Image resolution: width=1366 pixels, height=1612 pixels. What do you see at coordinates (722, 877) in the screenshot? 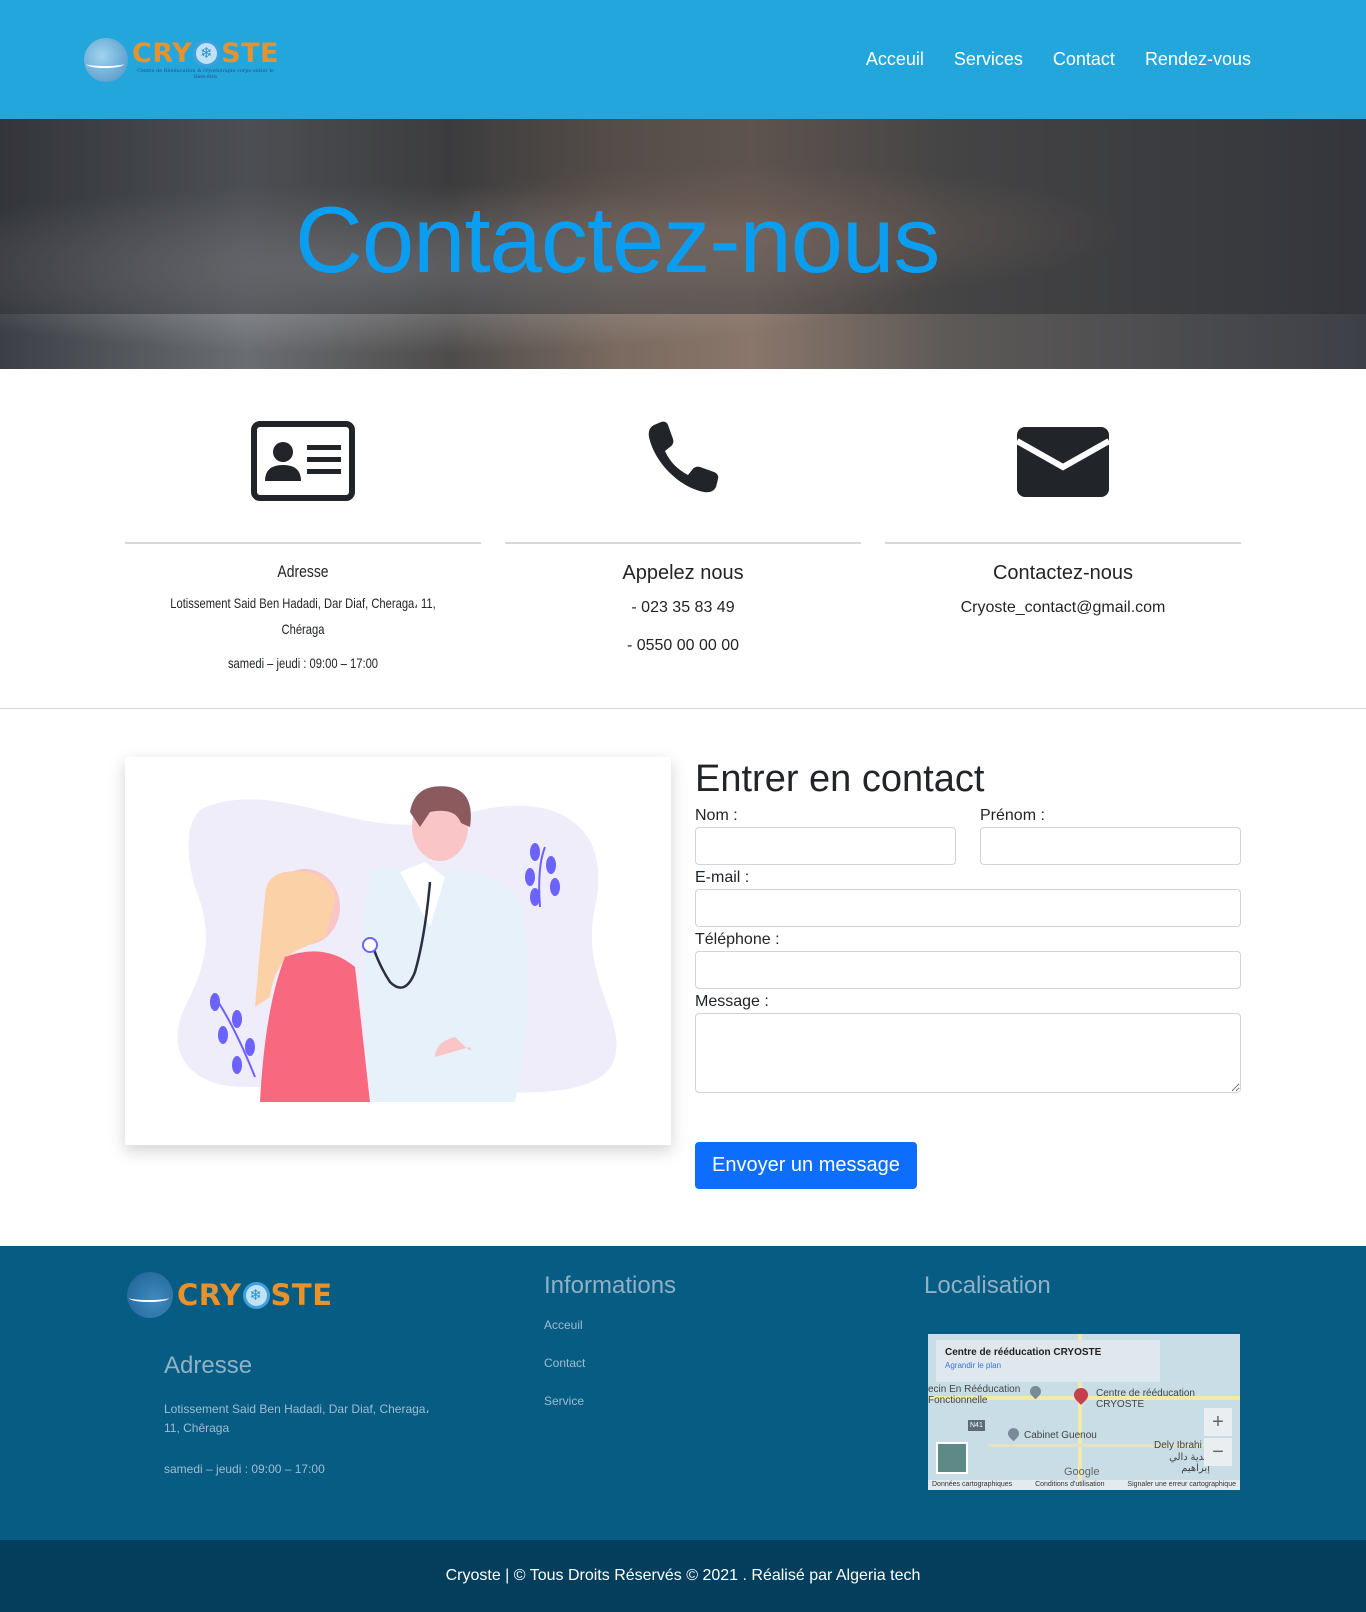
I see `email-label: E-mail :` at bounding box center [722, 877].